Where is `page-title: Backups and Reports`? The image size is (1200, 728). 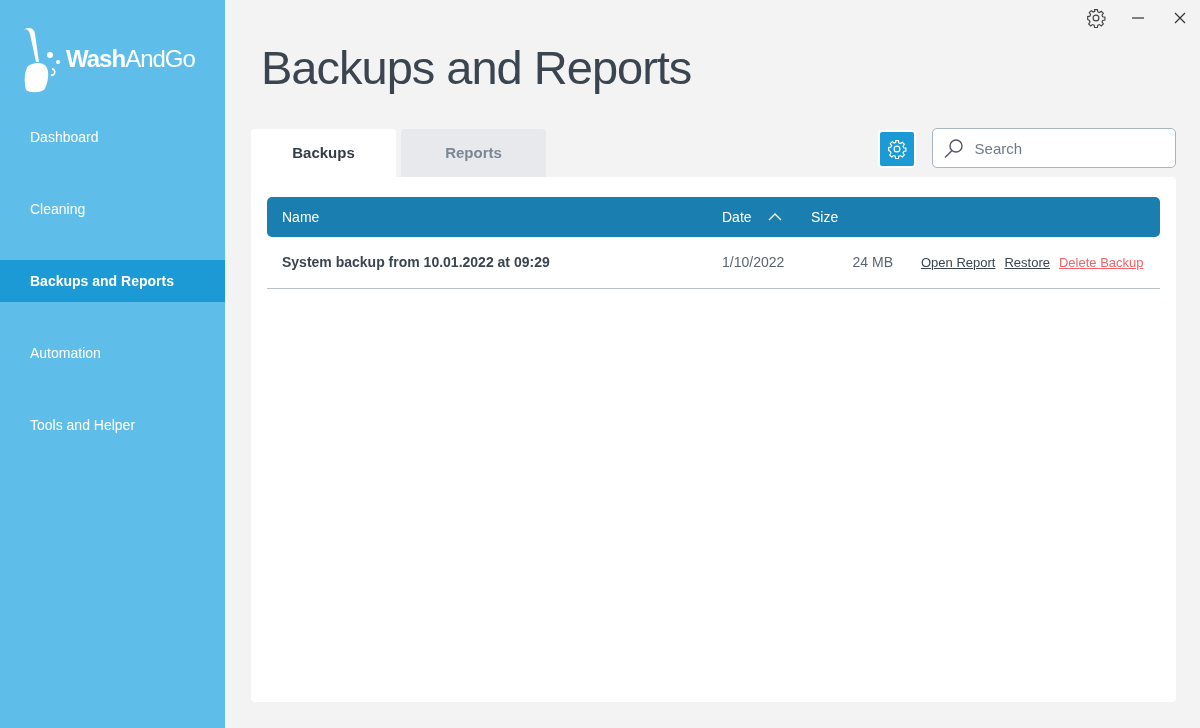
page-title: Backups and Reports is located at coordinates (477, 68).